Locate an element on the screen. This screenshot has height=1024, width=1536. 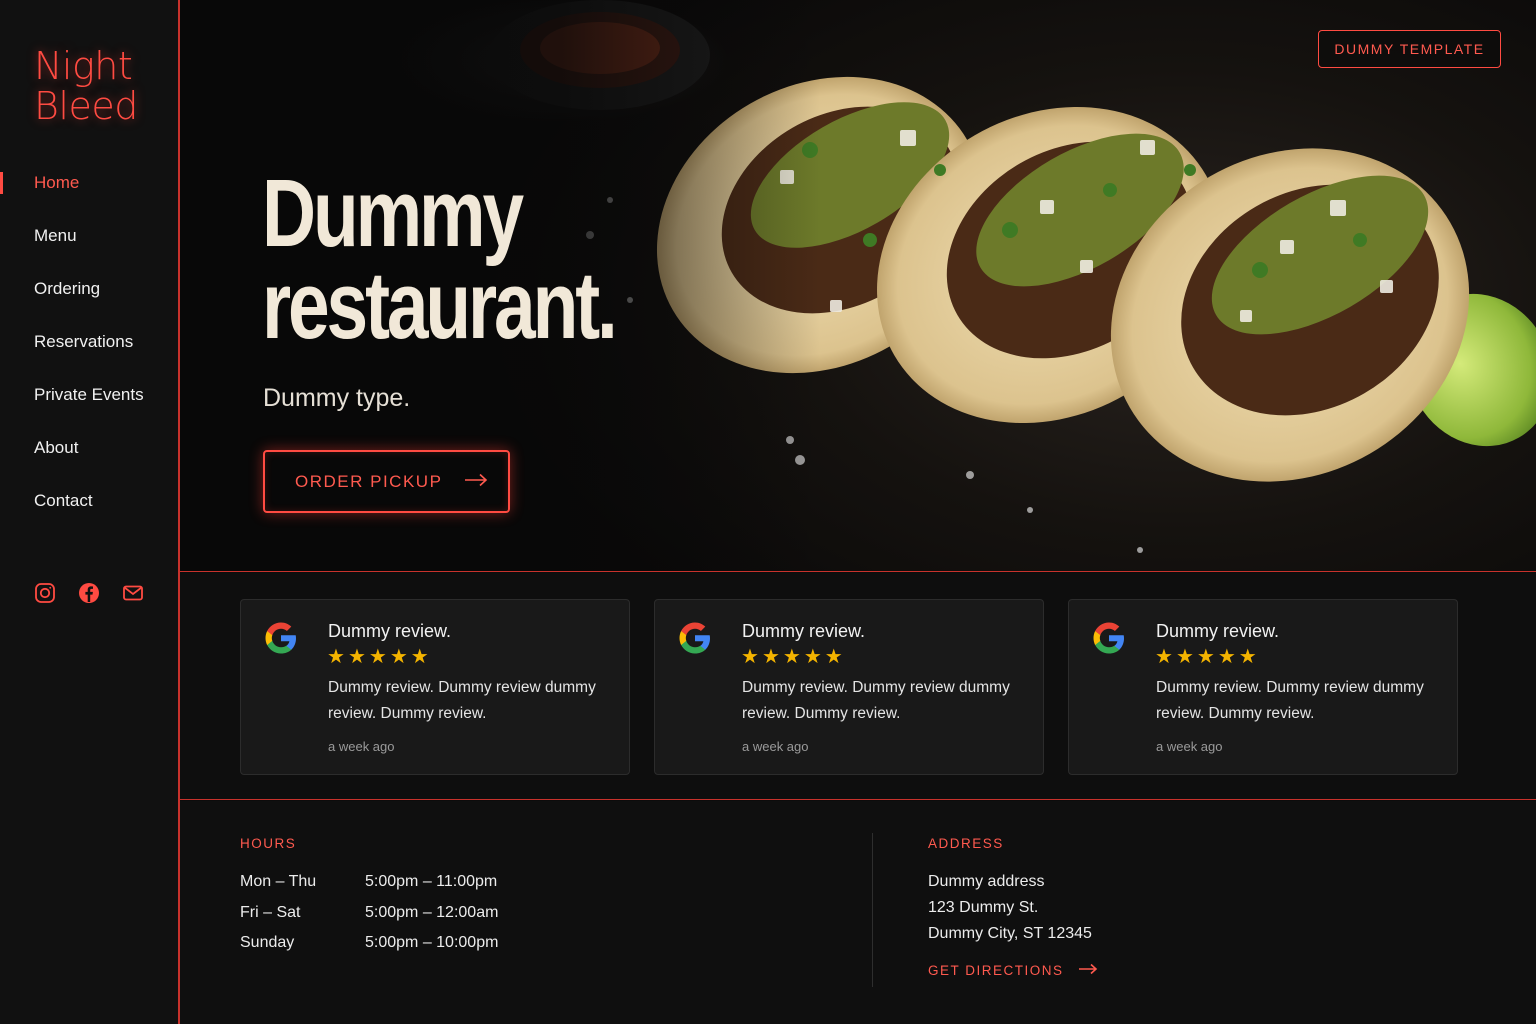
hours-label: HOURS is located at coordinates (268, 843).